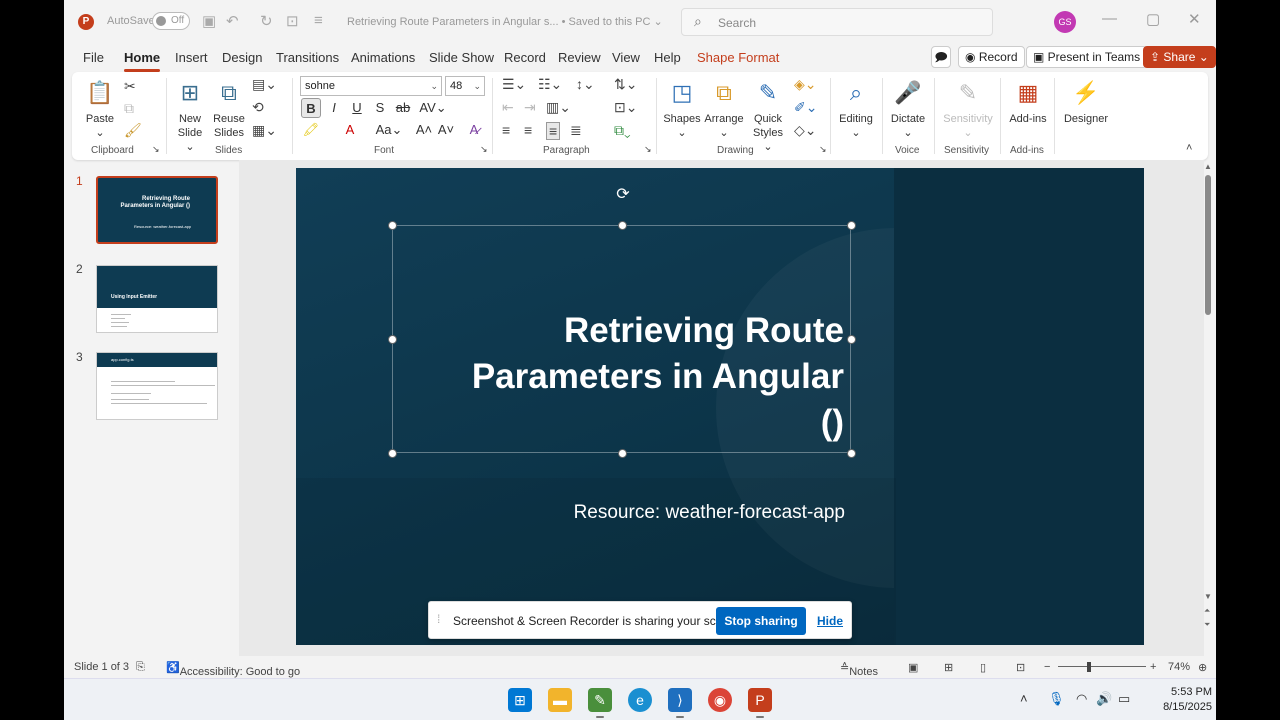 The width and height of the screenshot is (1280, 720). What do you see at coordinates (1153, 19) in the screenshot?
I see `maximize-icon: ▢` at bounding box center [1153, 19].